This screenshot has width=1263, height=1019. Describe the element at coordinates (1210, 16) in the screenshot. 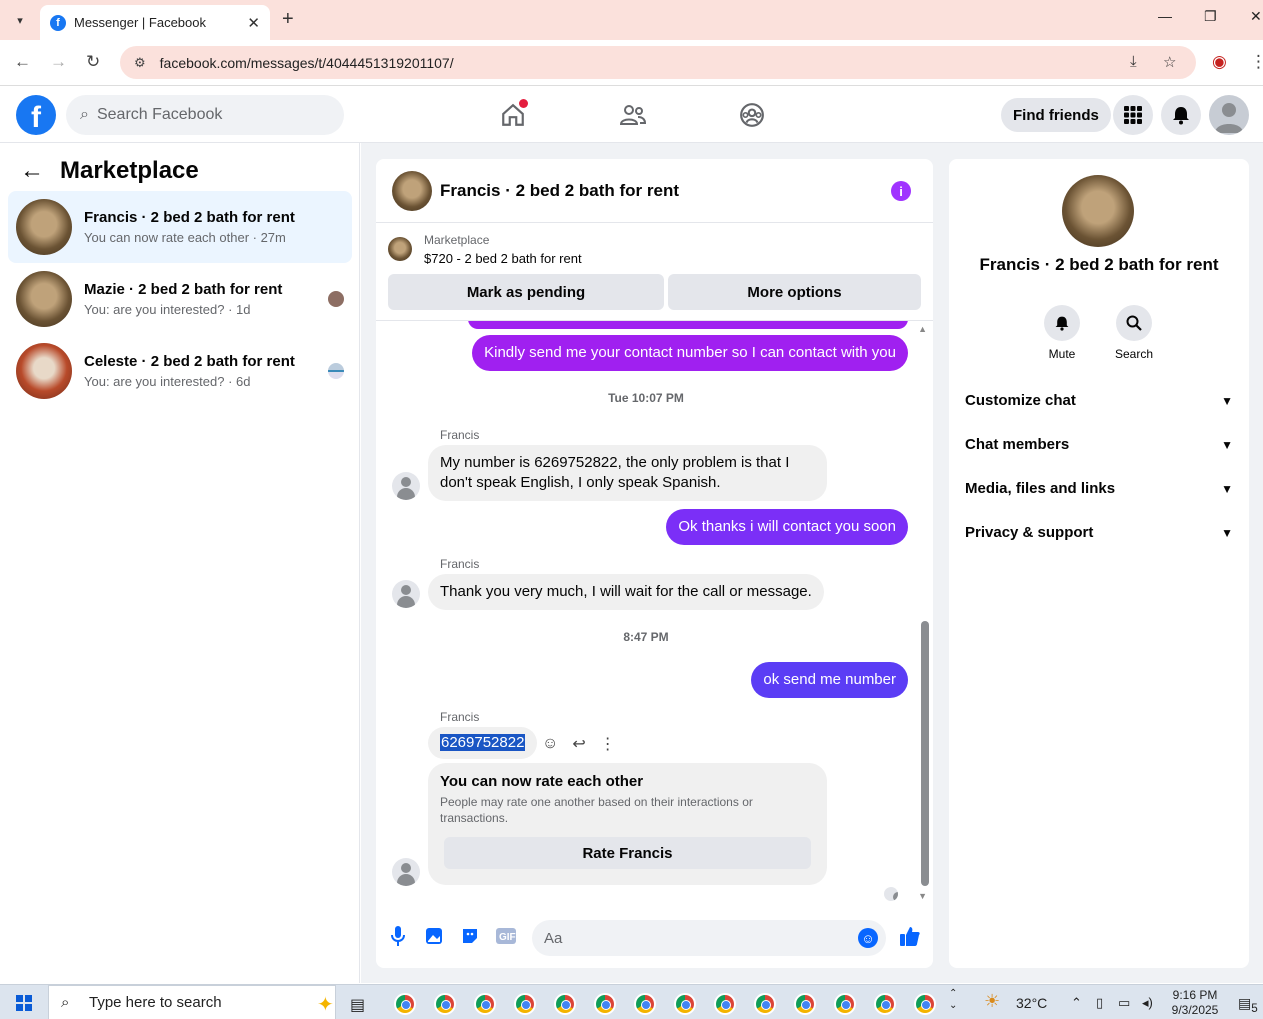

I see `restore-icon: ❐` at that location.